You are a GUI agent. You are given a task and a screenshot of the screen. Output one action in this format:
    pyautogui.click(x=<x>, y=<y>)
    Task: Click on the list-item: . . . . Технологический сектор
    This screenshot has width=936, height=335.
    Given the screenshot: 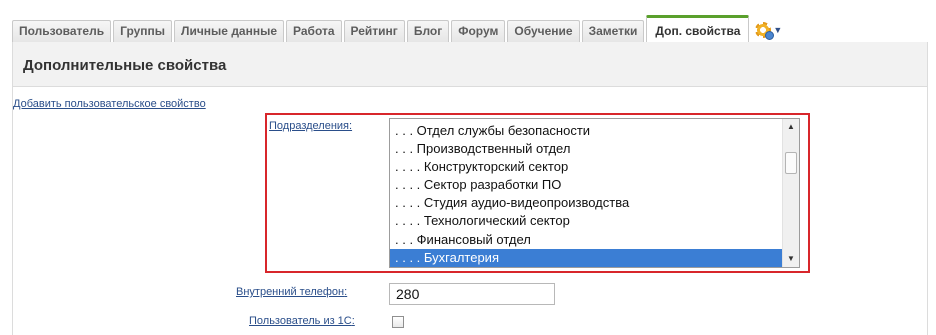 What is the action you would take?
    pyautogui.click(x=586, y=221)
    